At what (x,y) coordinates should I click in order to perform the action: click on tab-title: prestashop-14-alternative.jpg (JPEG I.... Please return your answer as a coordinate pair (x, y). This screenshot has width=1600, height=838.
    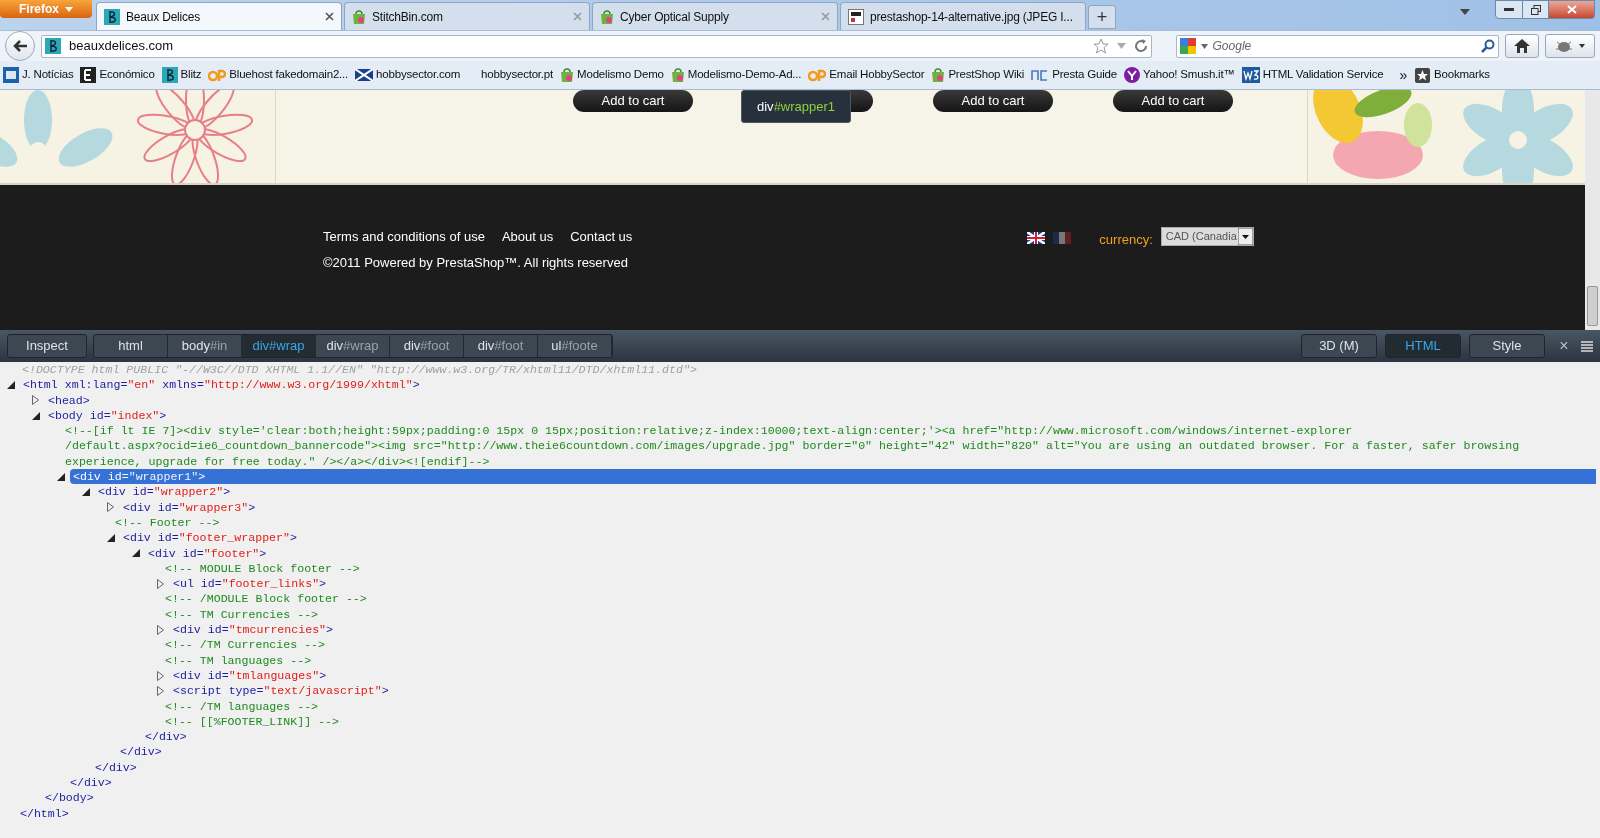
    Looking at the image, I should click on (971, 17).